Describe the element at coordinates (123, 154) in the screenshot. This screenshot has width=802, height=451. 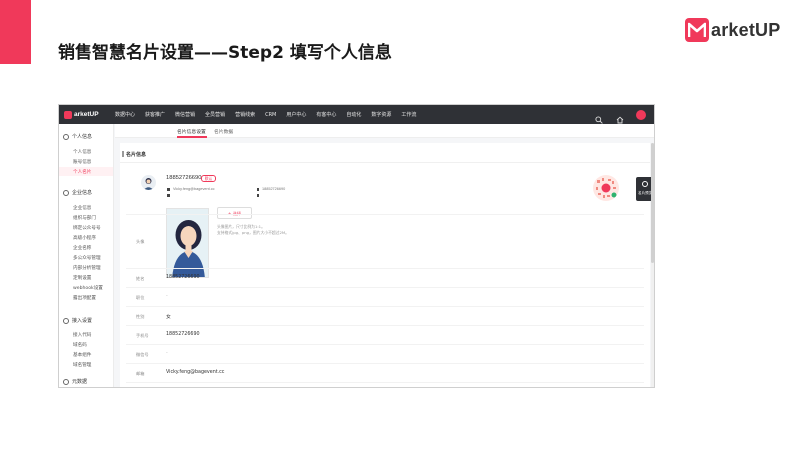
I see `section-marker` at that location.